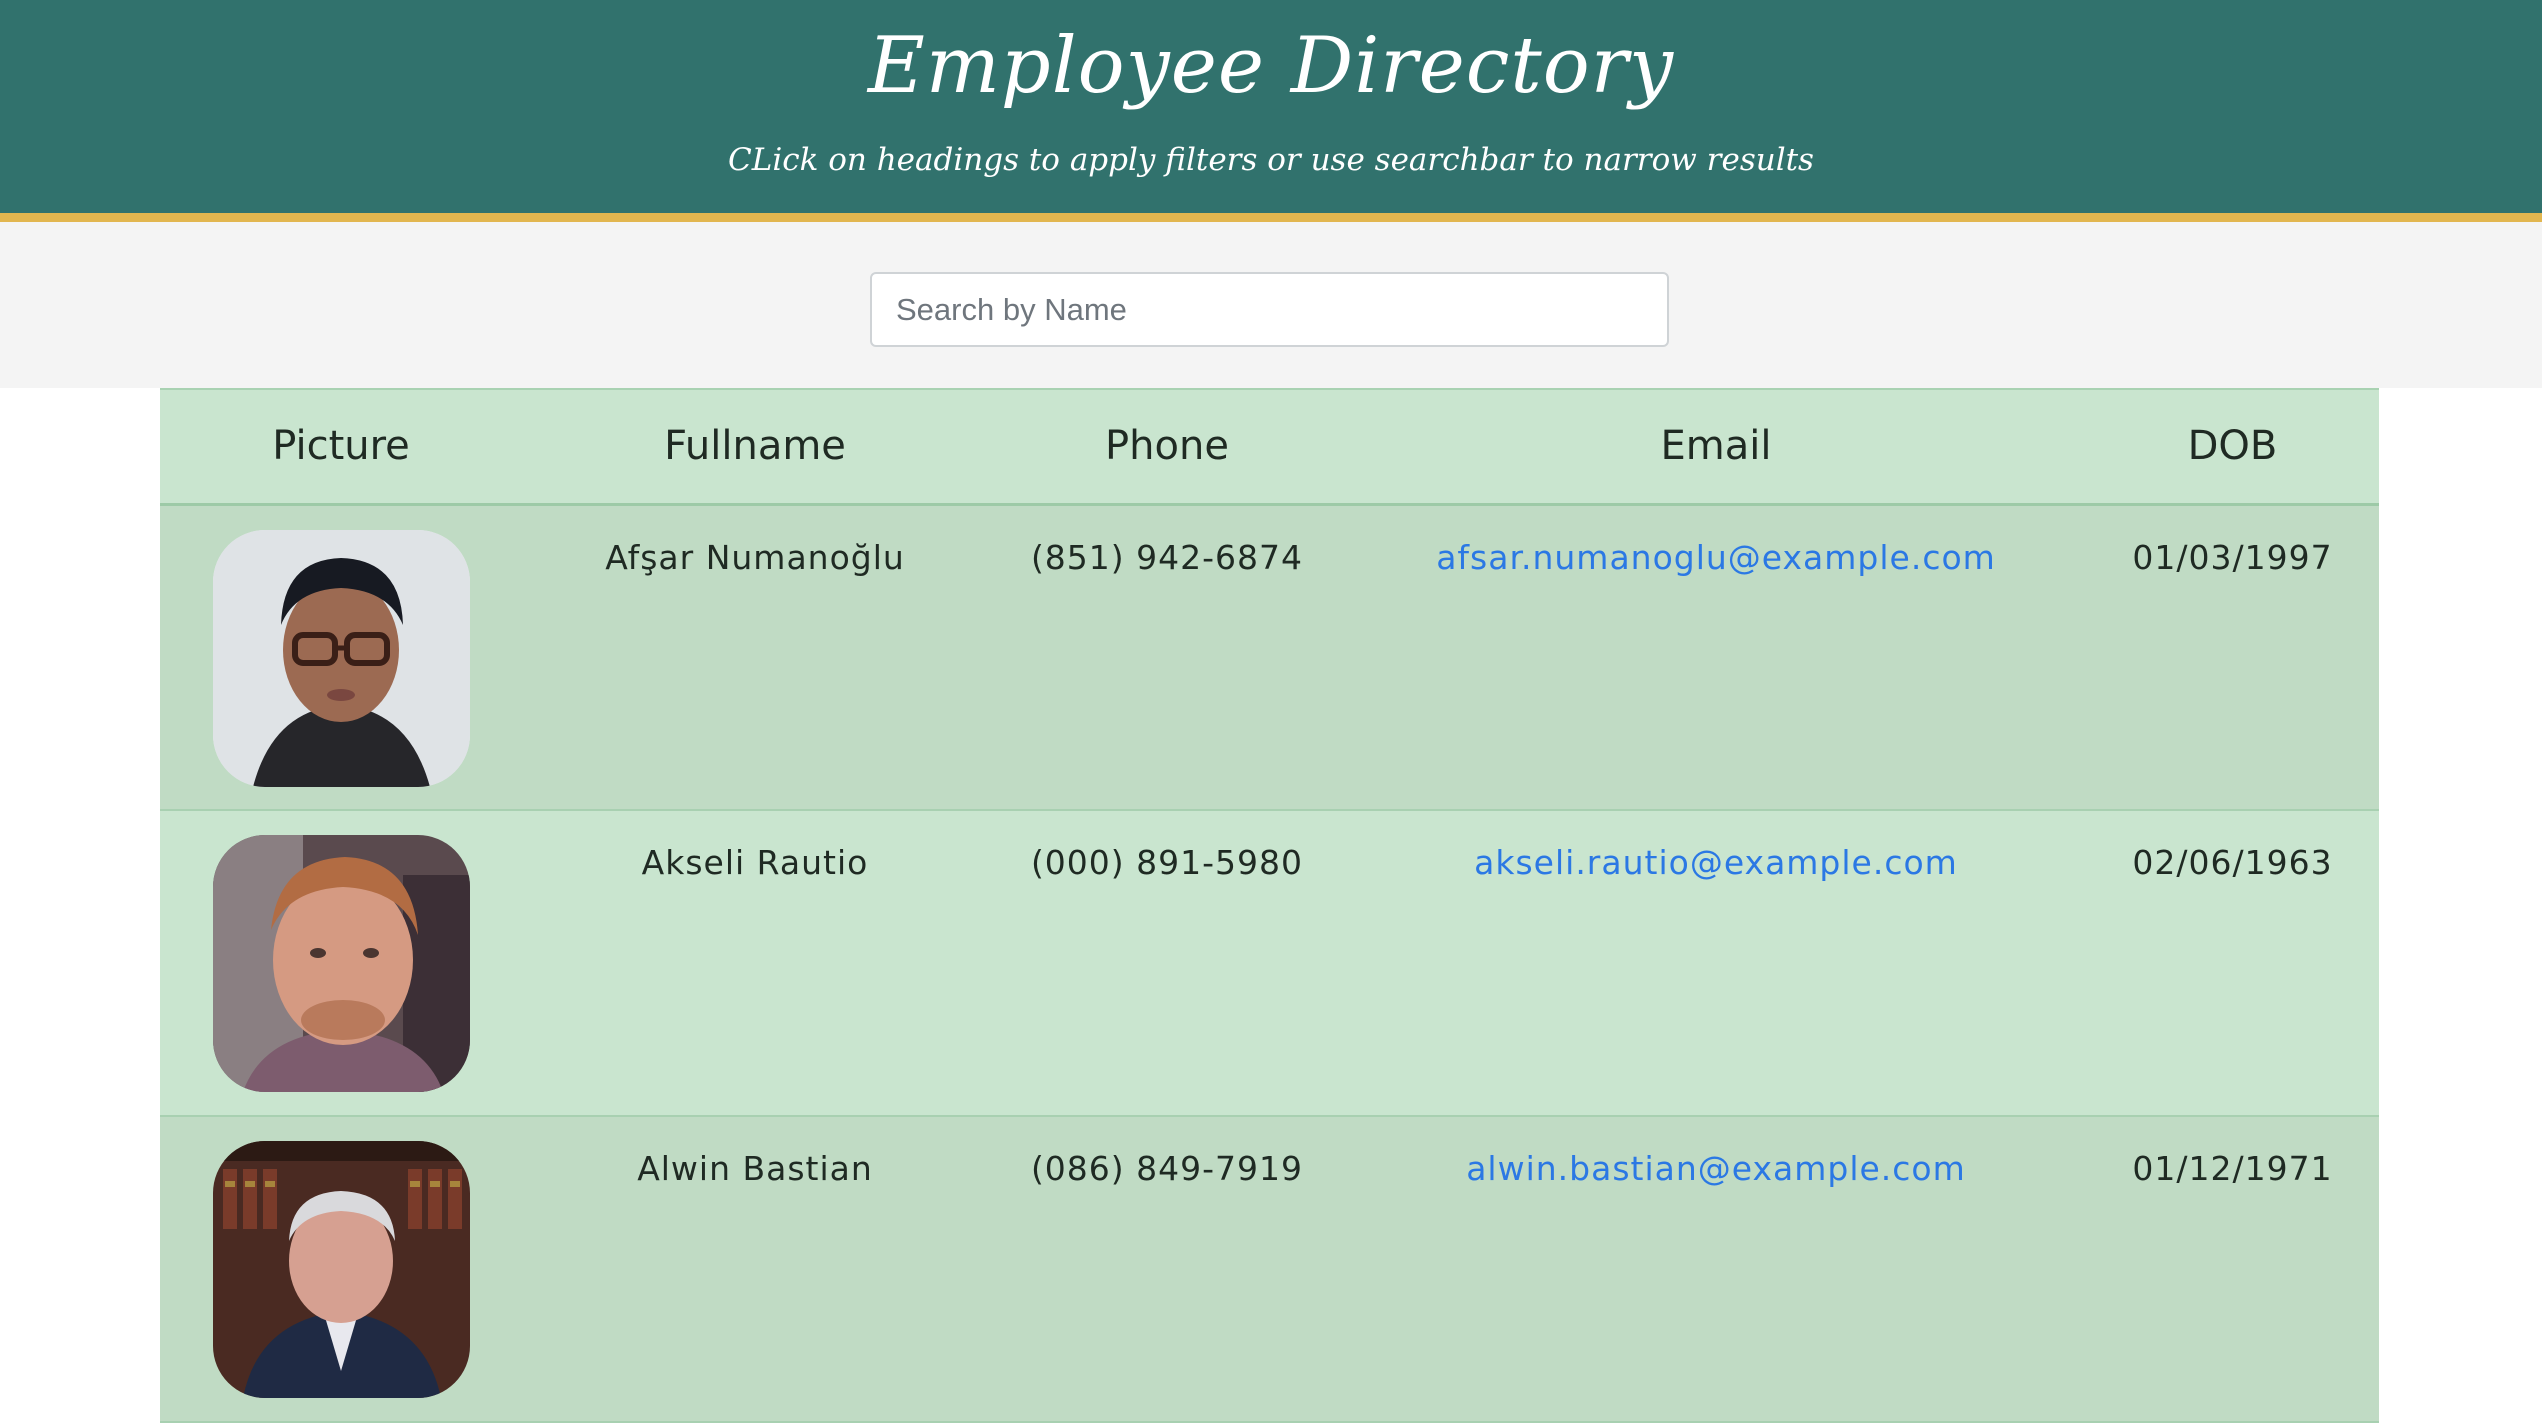  What do you see at coordinates (2232, 446) in the screenshot?
I see `column-header-dob: DOB` at bounding box center [2232, 446].